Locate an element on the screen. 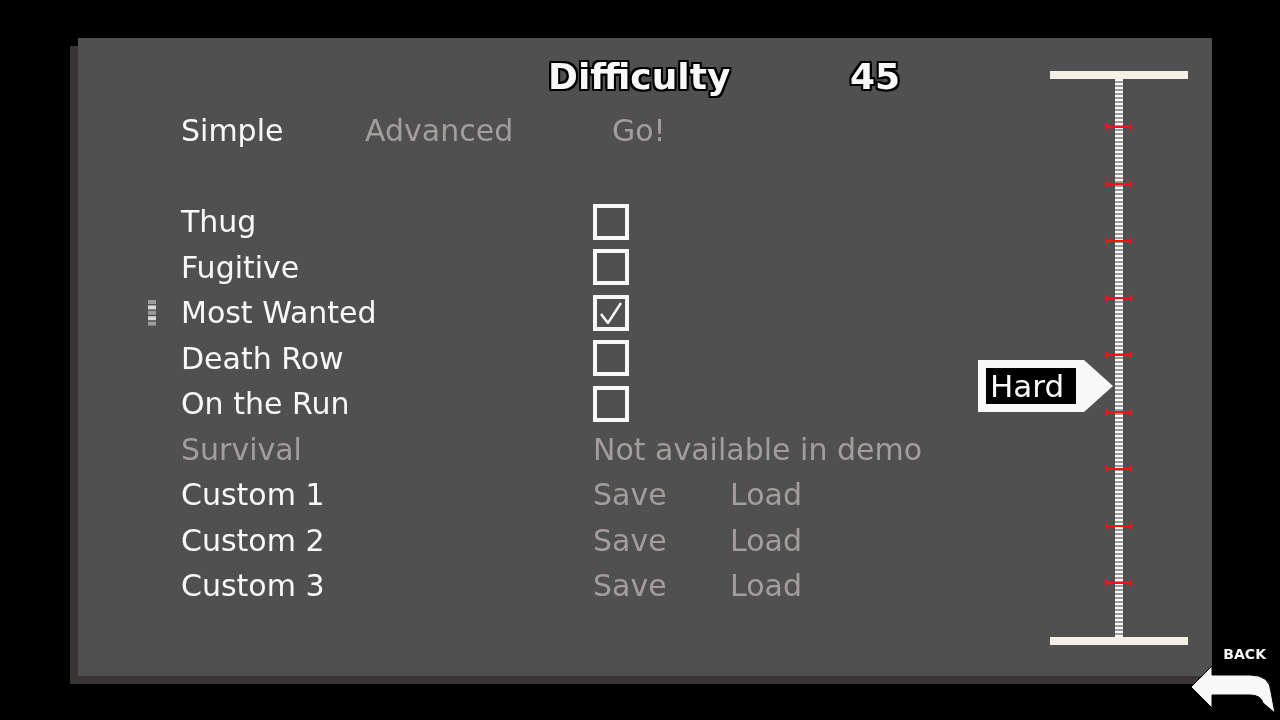 The width and height of the screenshot is (1280, 720). difficulty-option: Fugitive is located at coordinates (240, 267).